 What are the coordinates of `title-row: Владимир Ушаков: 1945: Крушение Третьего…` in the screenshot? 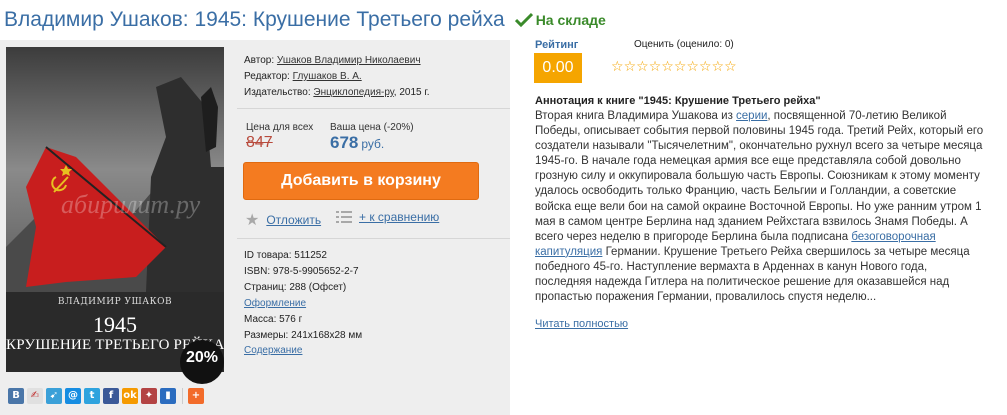 It's located at (305, 20).